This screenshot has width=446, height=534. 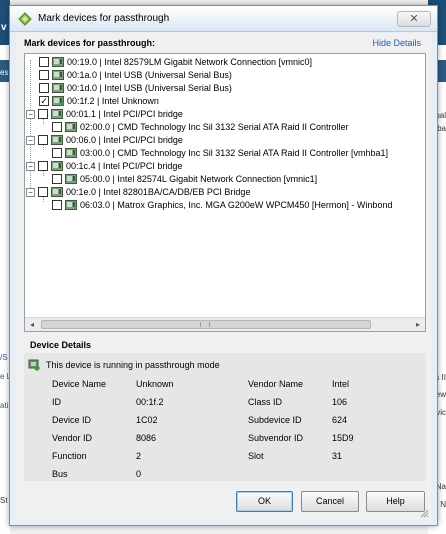 What do you see at coordinates (44, 101) in the screenshot?
I see `device-checkbox: ✓` at bounding box center [44, 101].